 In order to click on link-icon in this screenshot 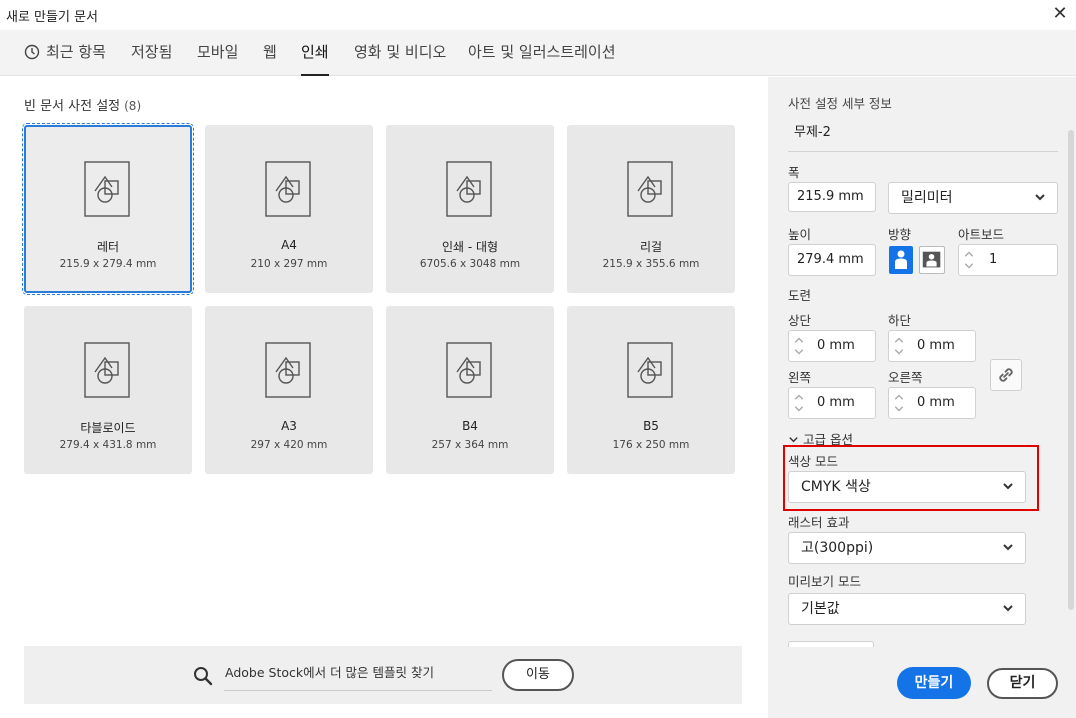, I will do `click(1006, 375)`.